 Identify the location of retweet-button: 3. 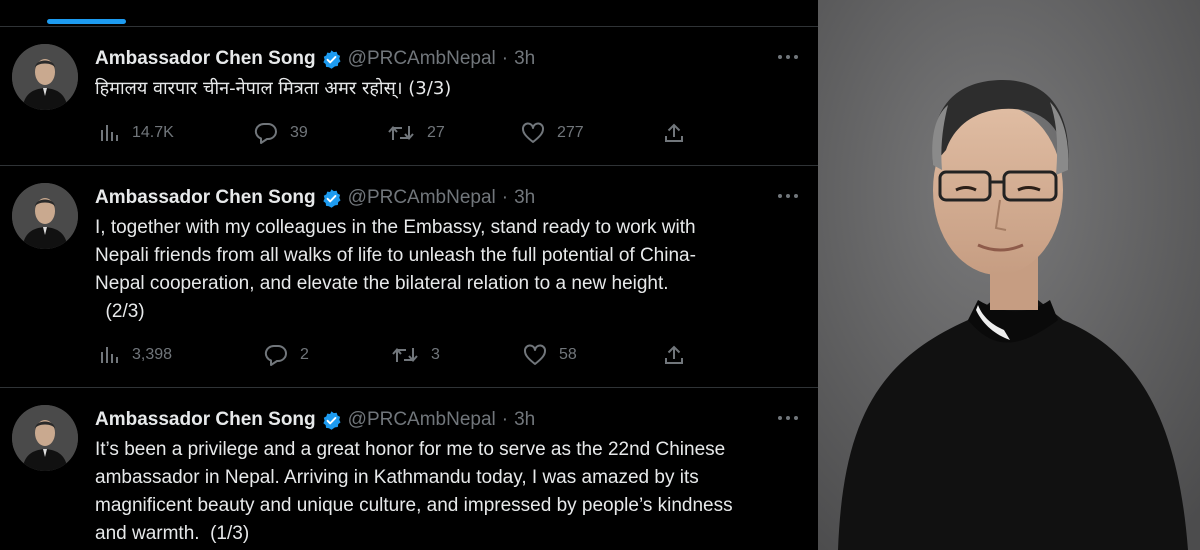
(415, 355).